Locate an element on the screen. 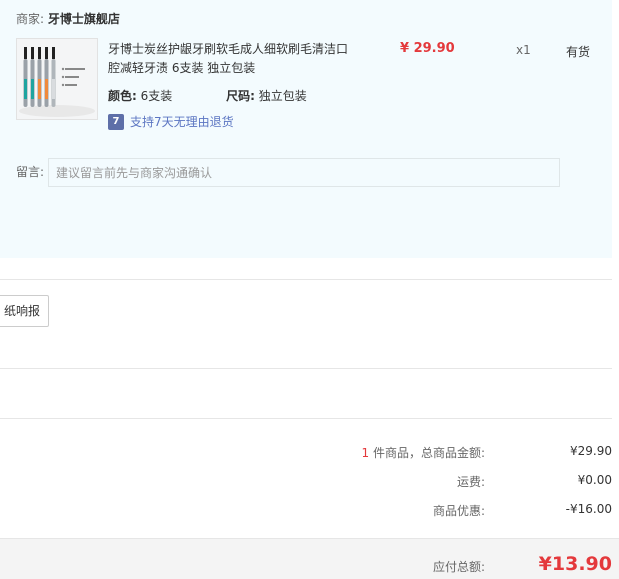  color-label: 颜色: is located at coordinates (122, 96).